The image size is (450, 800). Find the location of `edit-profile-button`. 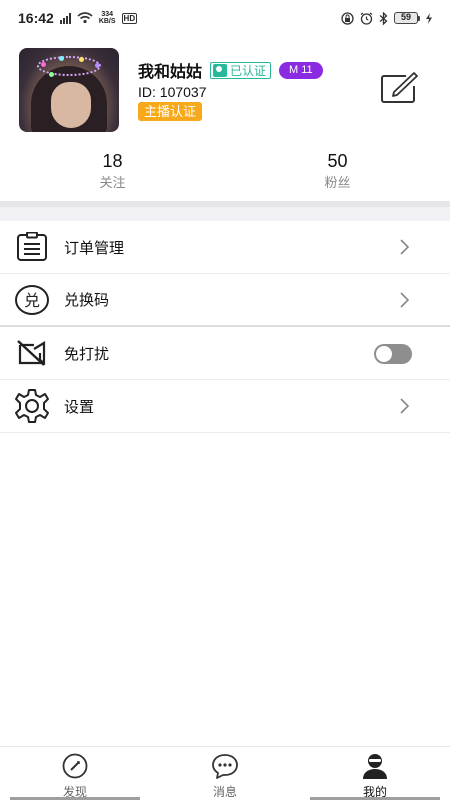

edit-profile-button is located at coordinates (399, 88).